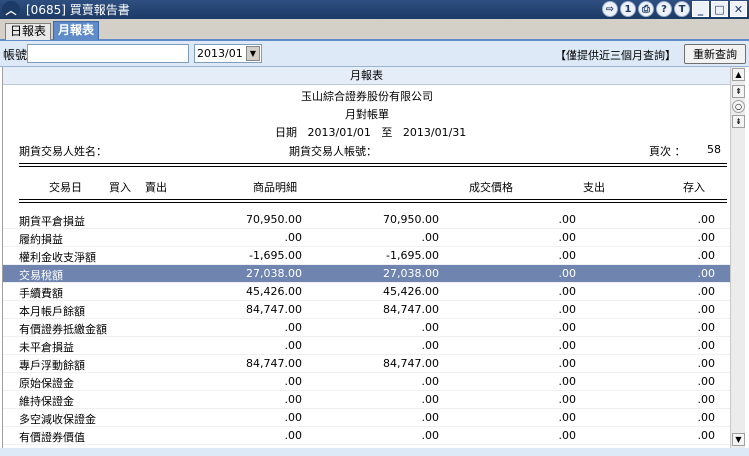  Describe the element at coordinates (719, 9) in the screenshot. I see `maximize-button: □` at that location.